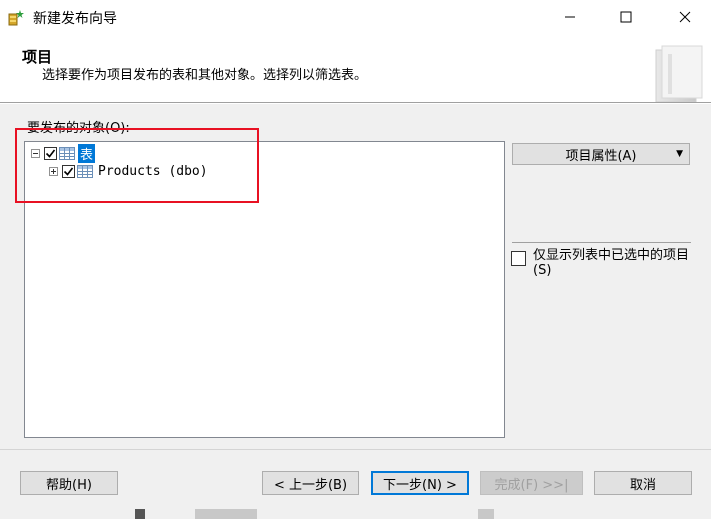 The height and width of the screenshot is (519, 711). Describe the element at coordinates (75, 19) in the screenshot. I see `window-title: 新建发布向导` at that location.